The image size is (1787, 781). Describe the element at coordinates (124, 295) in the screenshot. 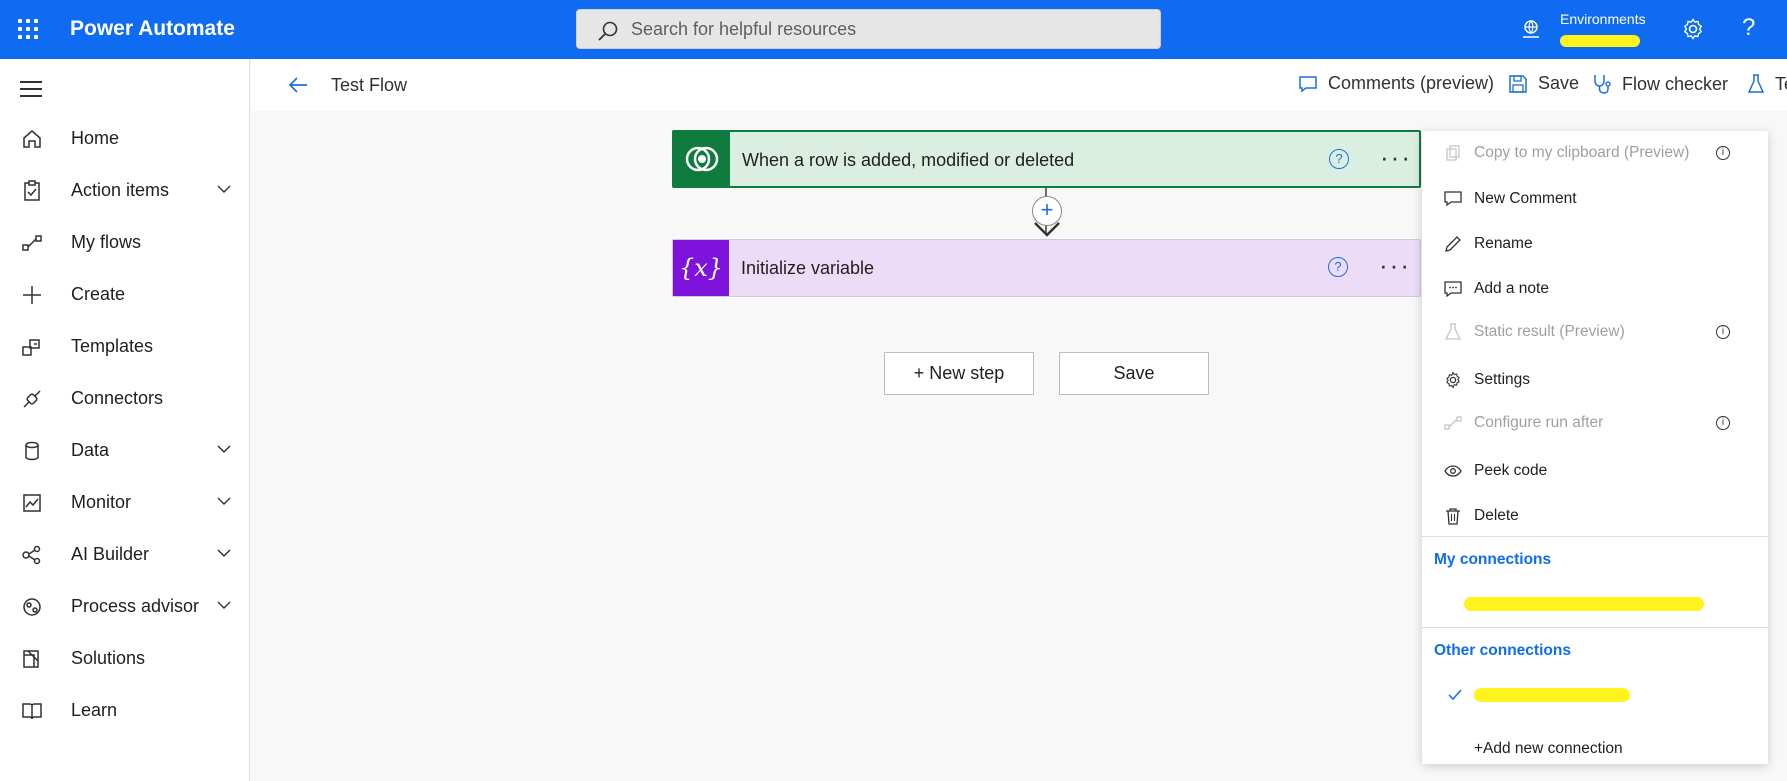

I see `sidebar-item-create: Create` at that location.